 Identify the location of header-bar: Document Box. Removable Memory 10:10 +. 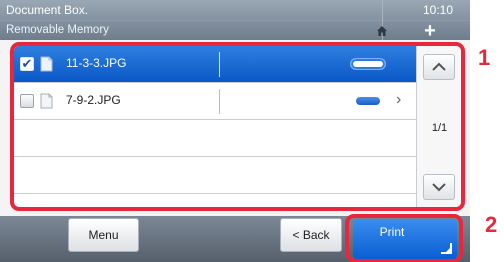
(235, 21).